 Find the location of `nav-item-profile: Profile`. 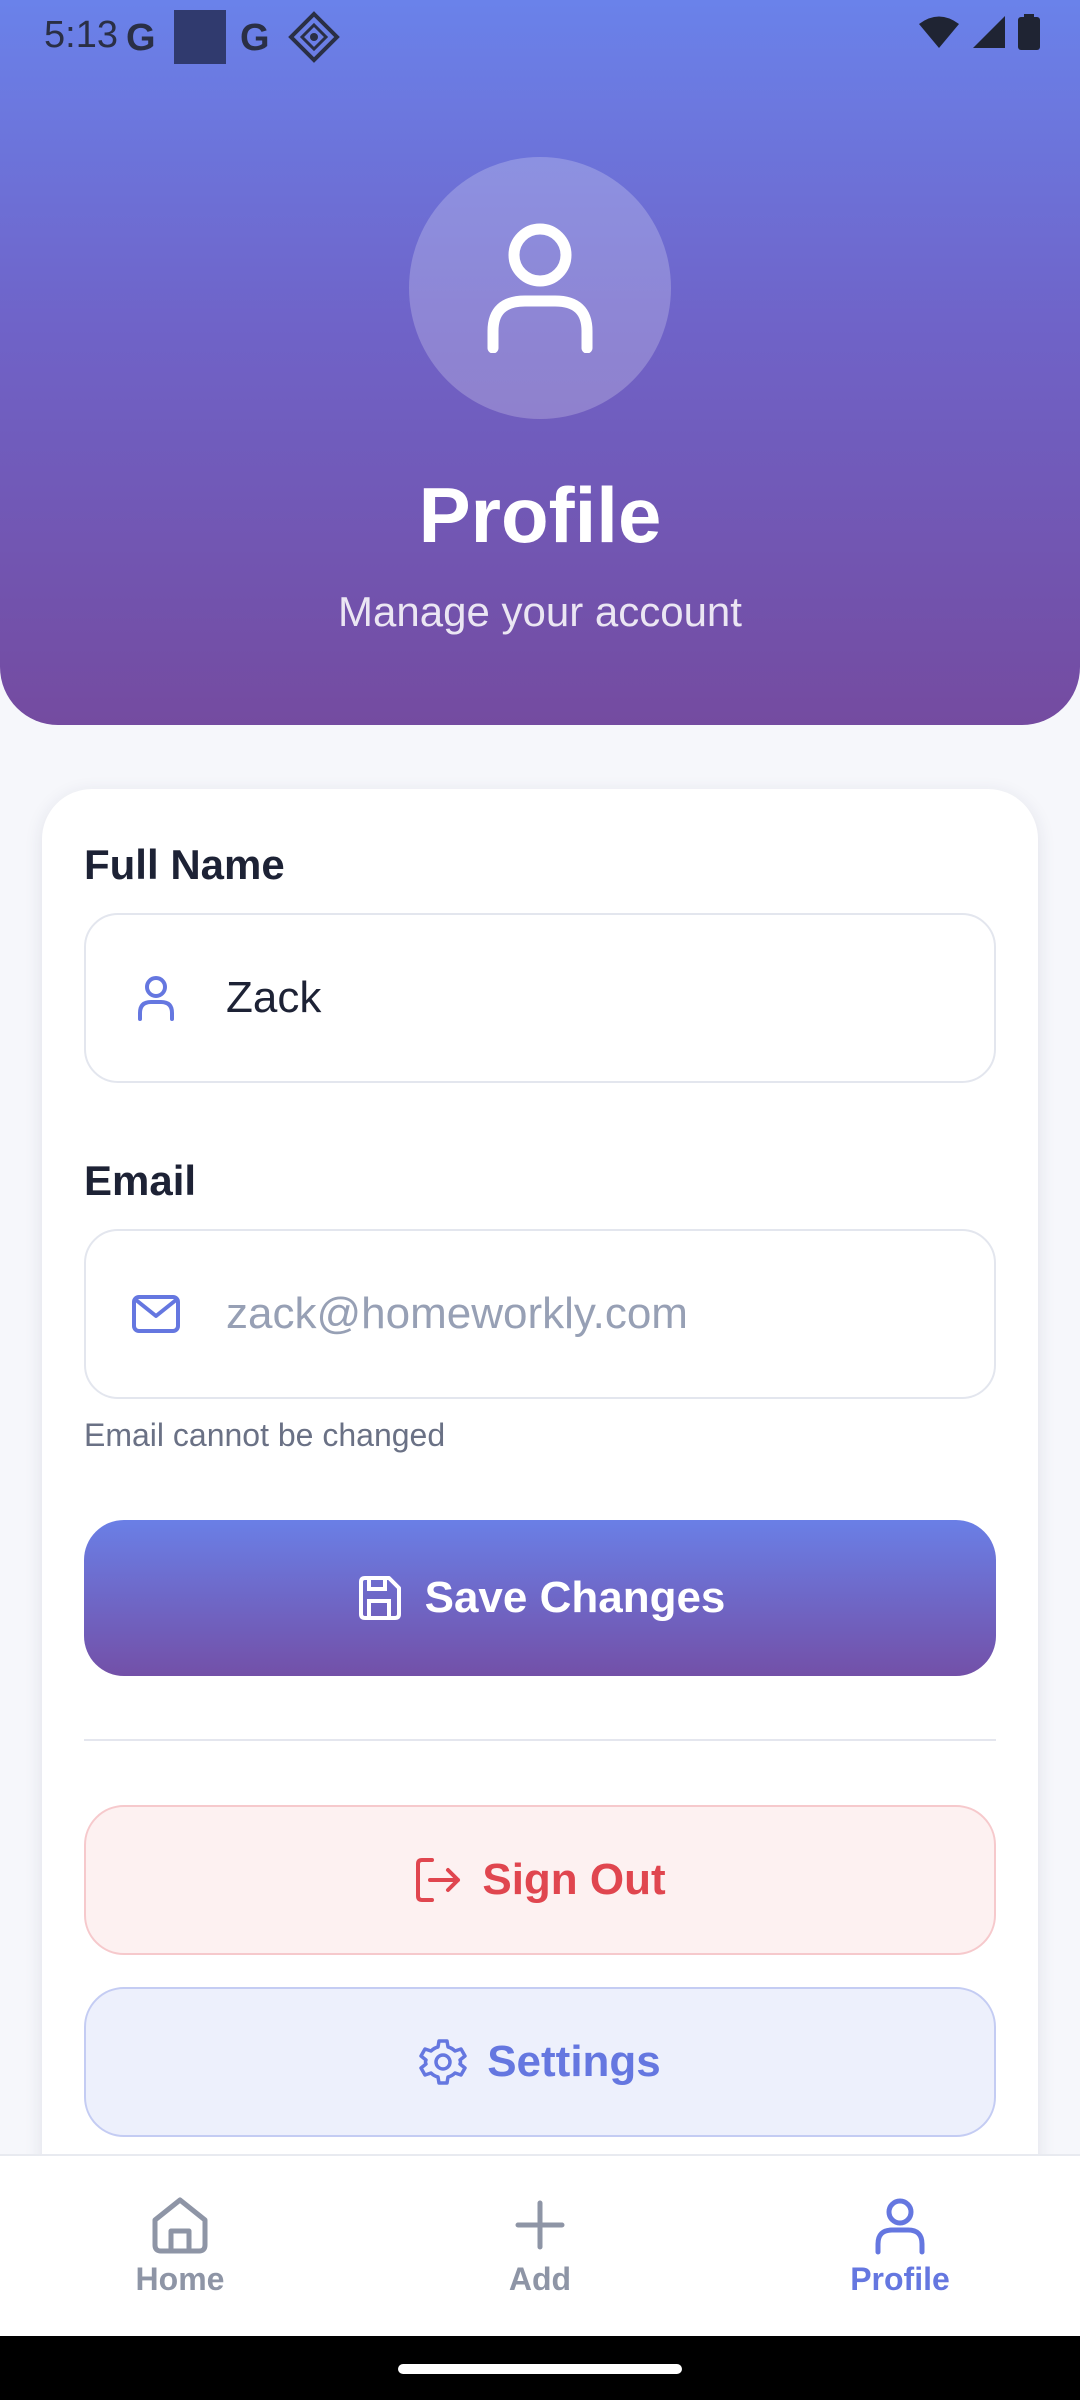

nav-item-profile: Profile is located at coordinates (900, 2246).